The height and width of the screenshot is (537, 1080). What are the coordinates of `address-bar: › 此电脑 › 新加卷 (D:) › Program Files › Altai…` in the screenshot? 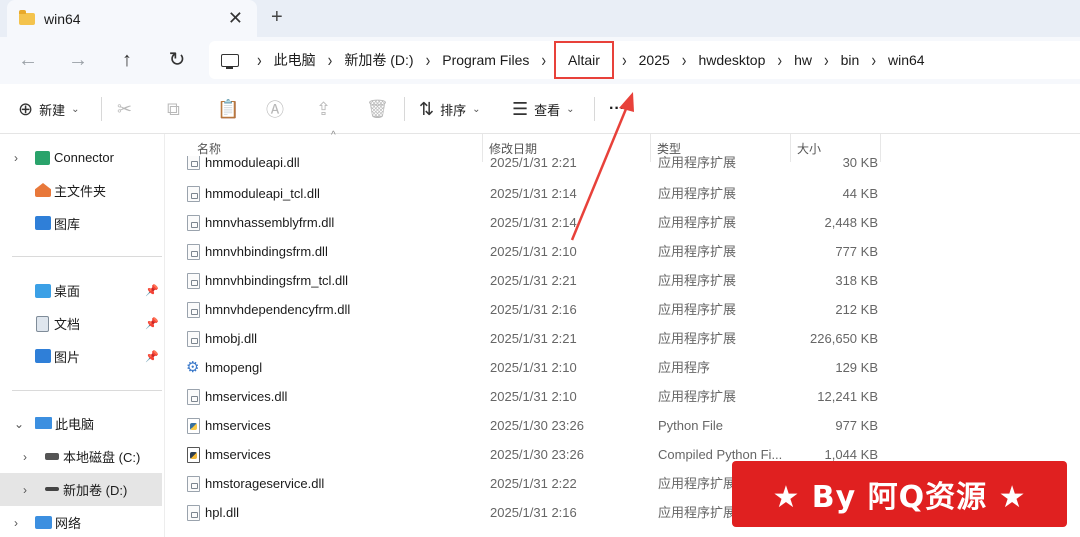 It's located at (644, 60).